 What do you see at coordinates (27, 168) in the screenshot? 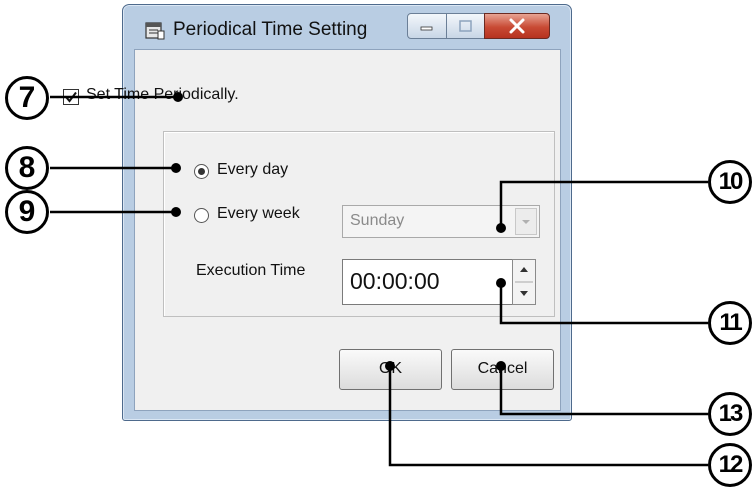
I see `callout-8: 8` at bounding box center [27, 168].